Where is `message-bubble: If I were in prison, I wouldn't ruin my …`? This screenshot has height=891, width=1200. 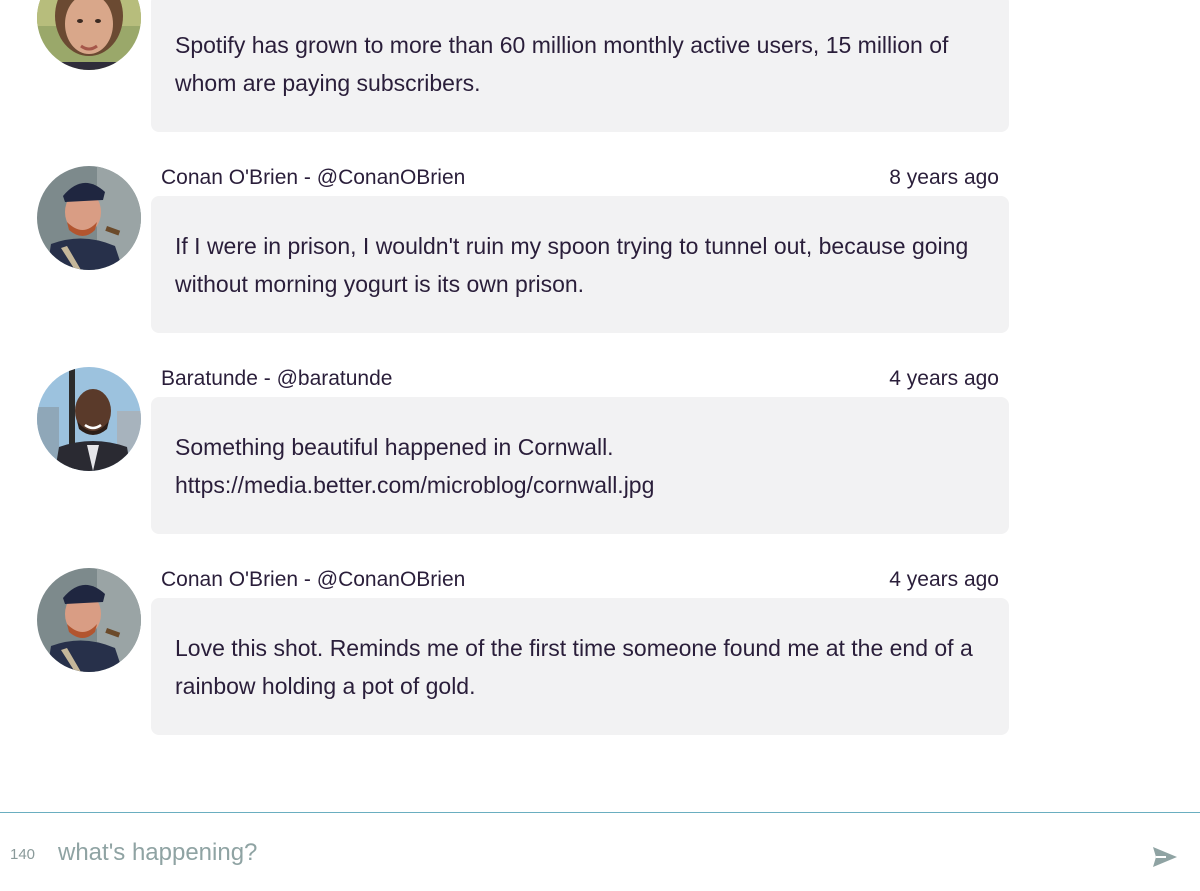
message-bubble: If I were in prison, I wouldn't ruin my … is located at coordinates (580, 264).